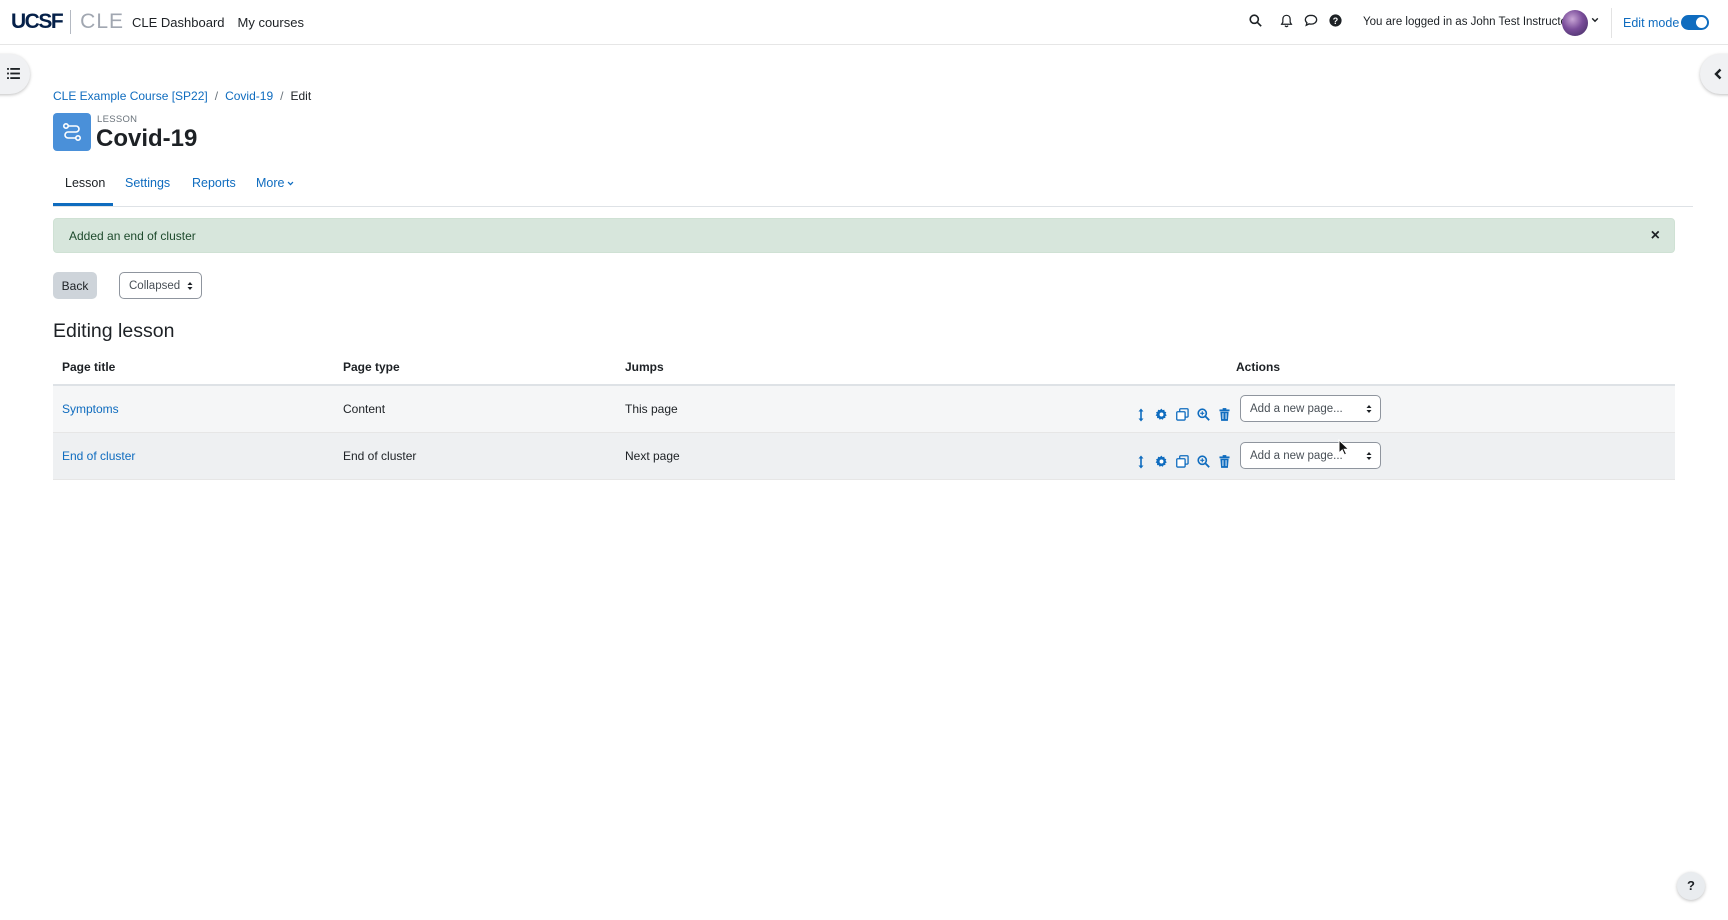  Describe the element at coordinates (178, 22) in the screenshot. I see `nav-link-dashboard: CLE Dashboard` at that location.